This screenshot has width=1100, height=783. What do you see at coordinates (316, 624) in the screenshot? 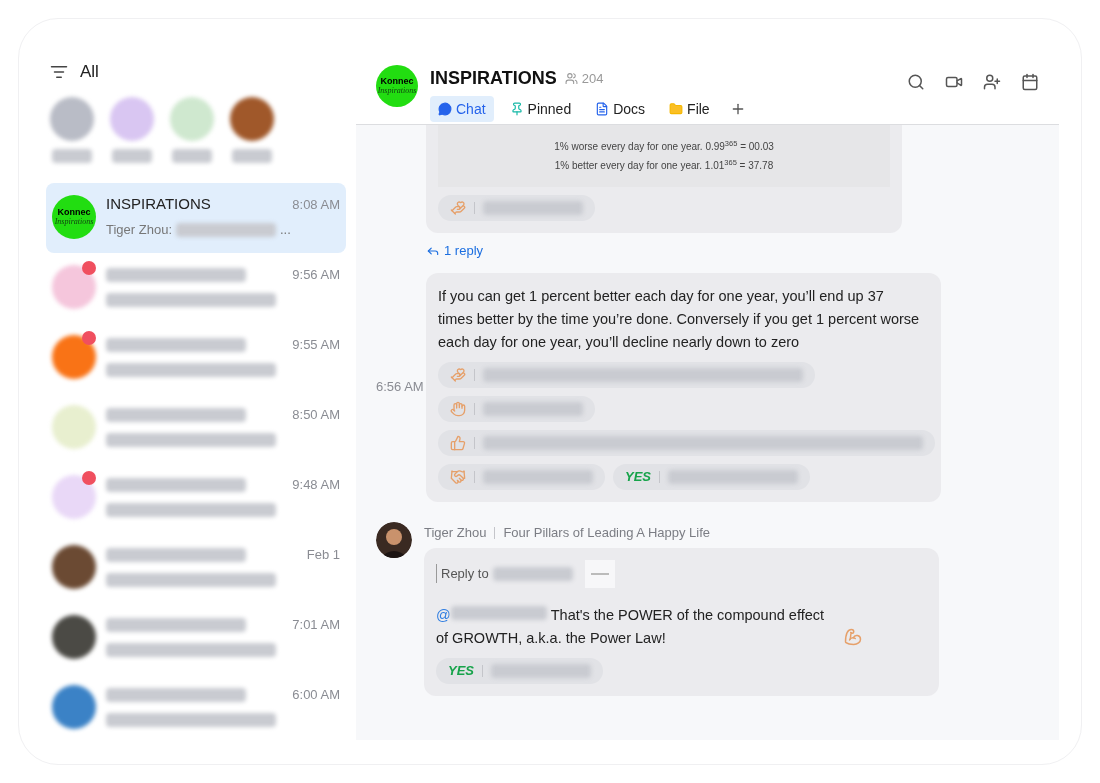
I see `chat-time: 7:01 AM` at bounding box center [316, 624].